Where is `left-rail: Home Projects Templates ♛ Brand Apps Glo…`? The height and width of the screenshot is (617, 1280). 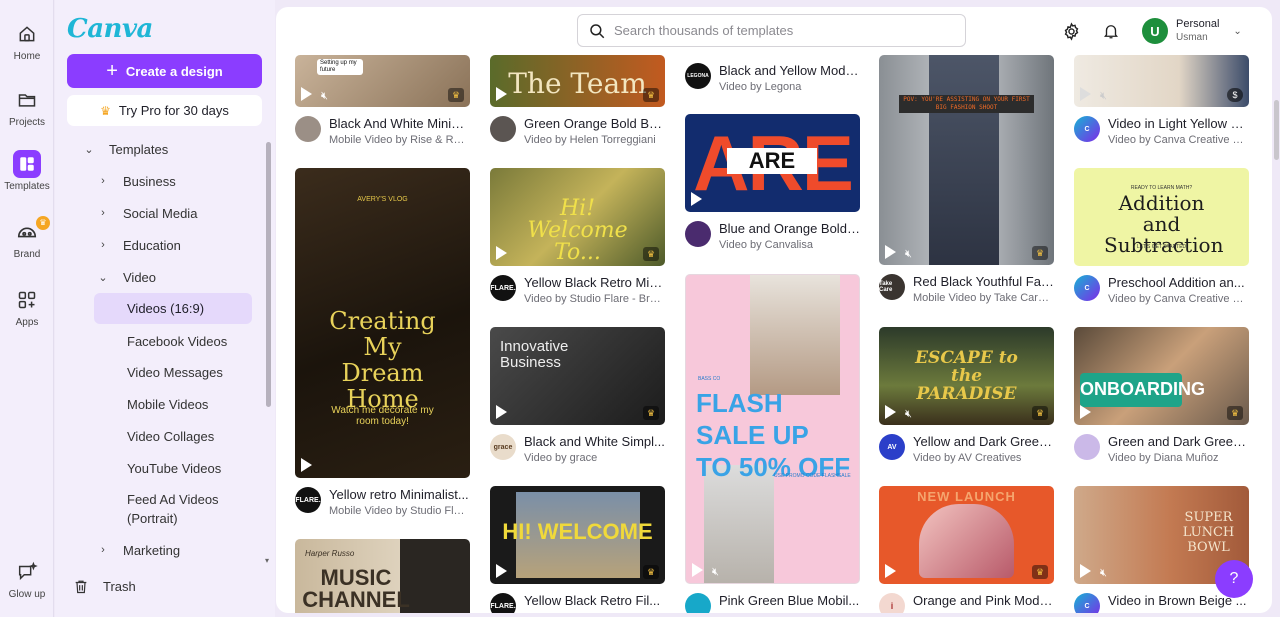 left-rail: Home Projects Templates ♛ Brand Apps Glo… is located at coordinates (27, 308).